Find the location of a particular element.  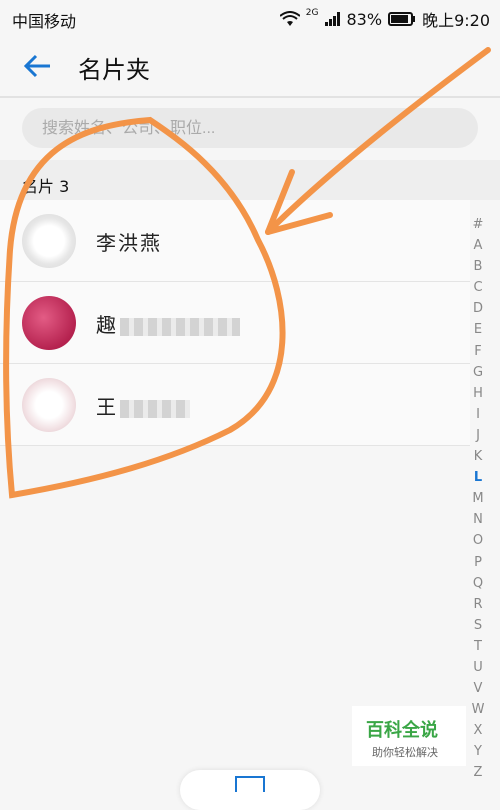

index-letter: R is located at coordinates (478, 604).